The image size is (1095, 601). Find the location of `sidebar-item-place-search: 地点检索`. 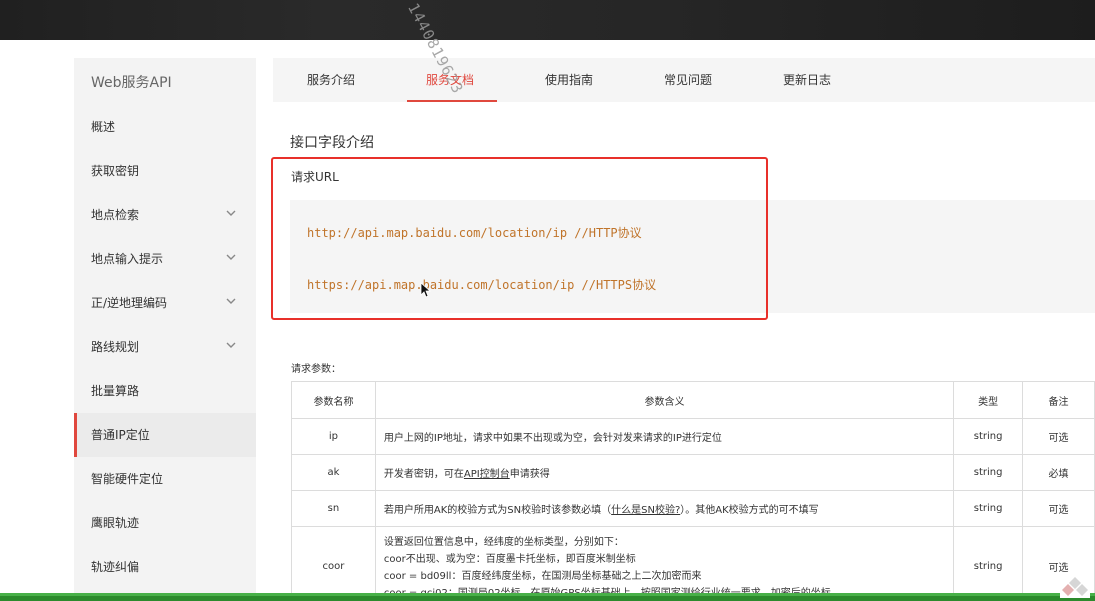

sidebar-item-place-search: 地点检索 is located at coordinates (165, 215).